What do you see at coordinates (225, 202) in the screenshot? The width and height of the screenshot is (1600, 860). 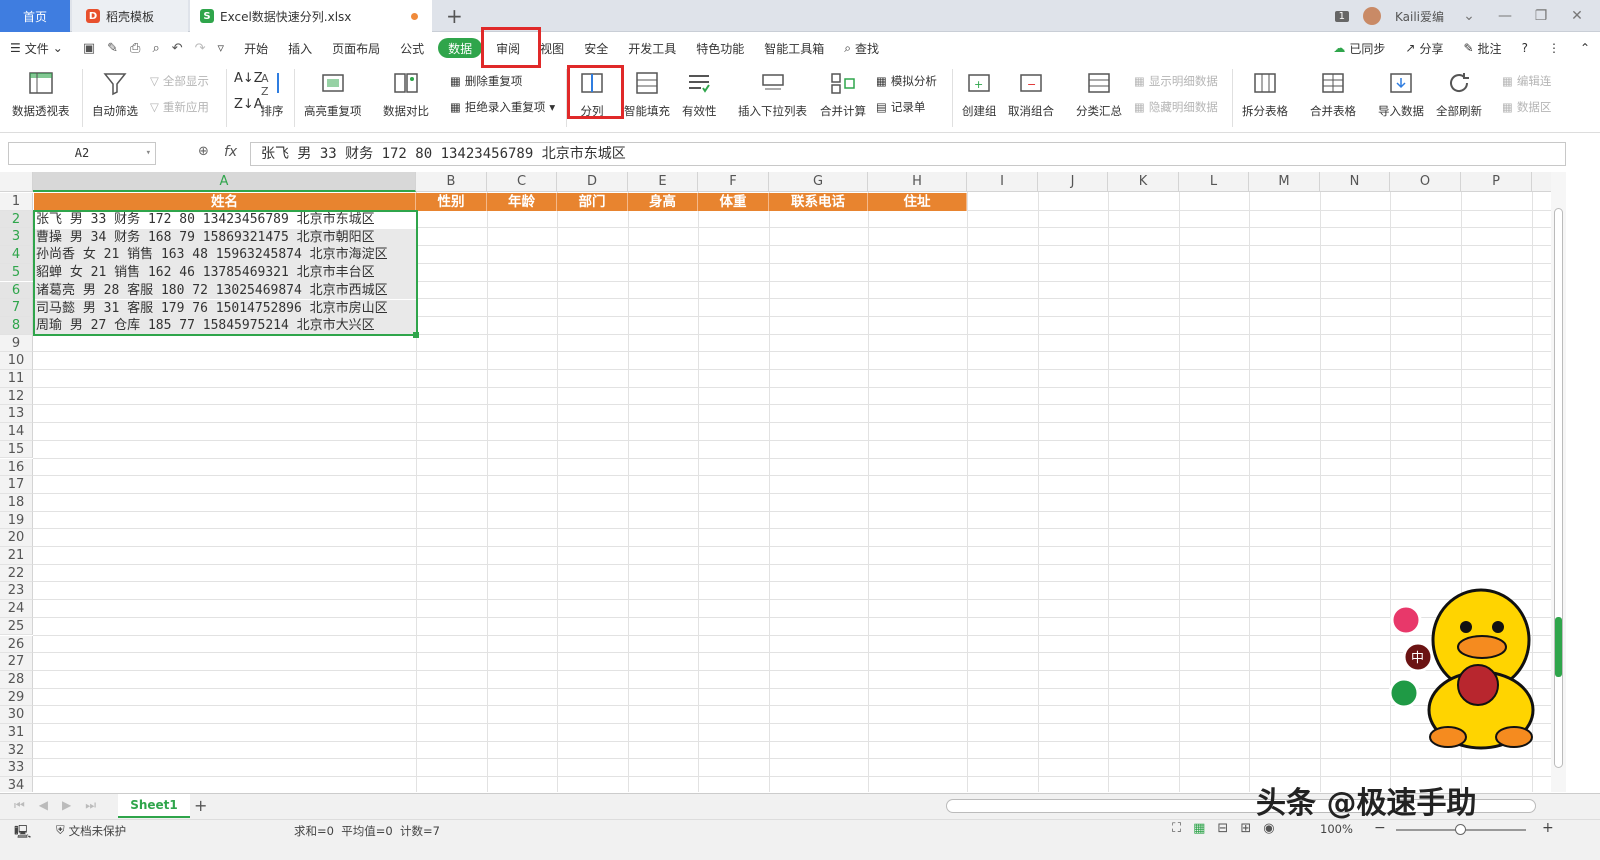 I see `header-cell-name: 姓名` at bounding box center [225, 202].